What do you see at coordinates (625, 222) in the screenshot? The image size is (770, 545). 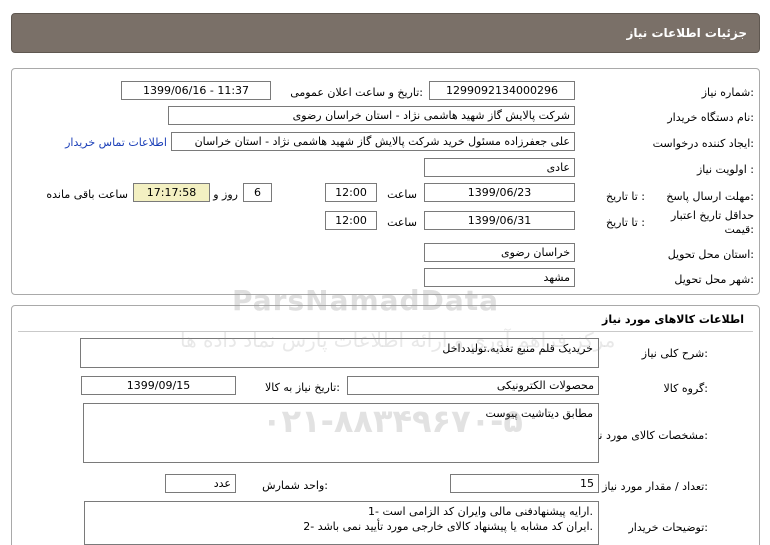 I see `validity-to-date-label: تا تاریخ :` at bounding box center [625, 222].